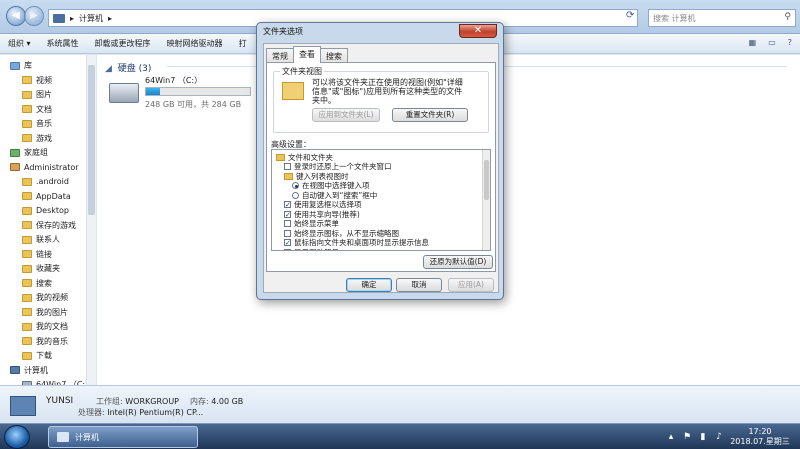 This screenshot has height=449, width=800. What do you see at coordinates (334, 55) in the screenshot?
I see `tab-search: 搜索` at bounding box center [334, 55].